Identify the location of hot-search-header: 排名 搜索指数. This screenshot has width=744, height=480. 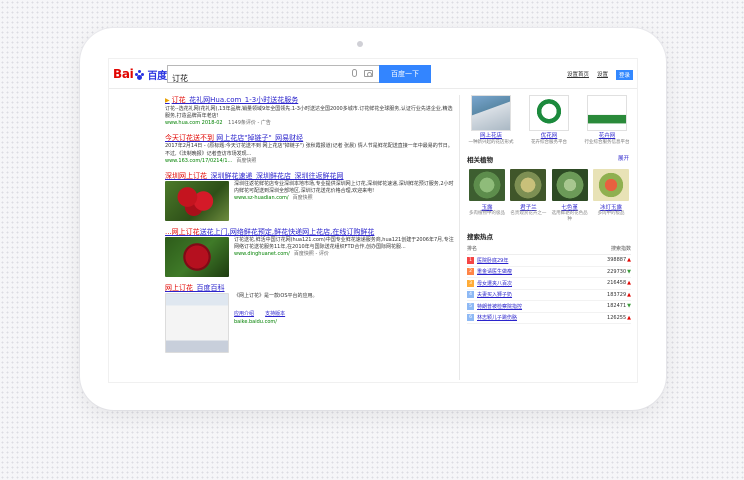
(549, 250).